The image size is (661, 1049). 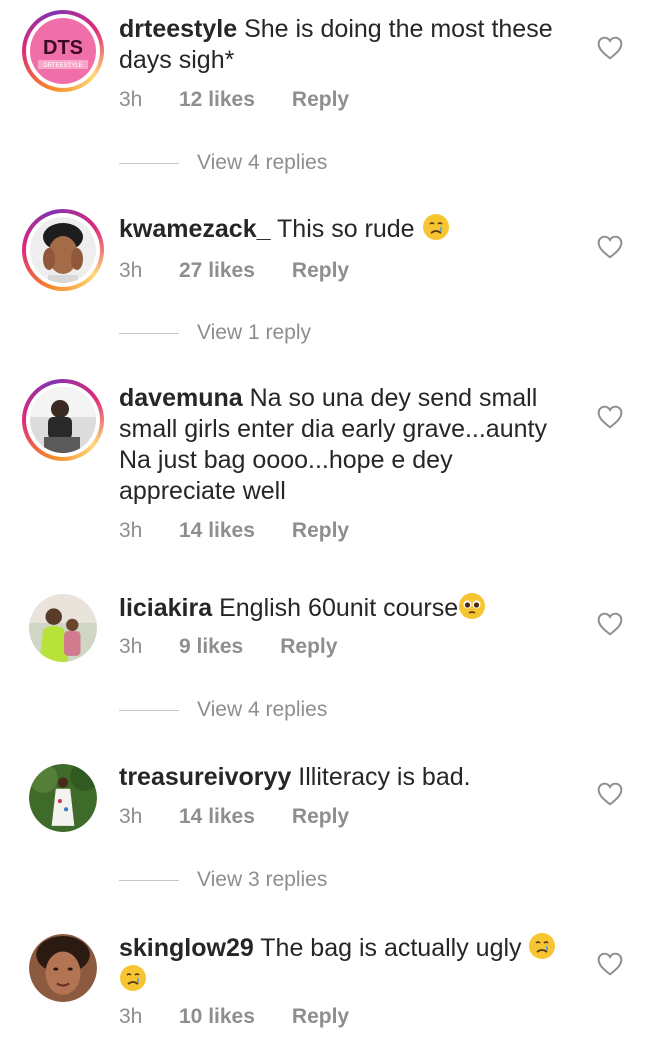 What do you see at coordinates (186, 948) in the screenshot?
I see `username: skinglow29` at bounding box center [186, 948].